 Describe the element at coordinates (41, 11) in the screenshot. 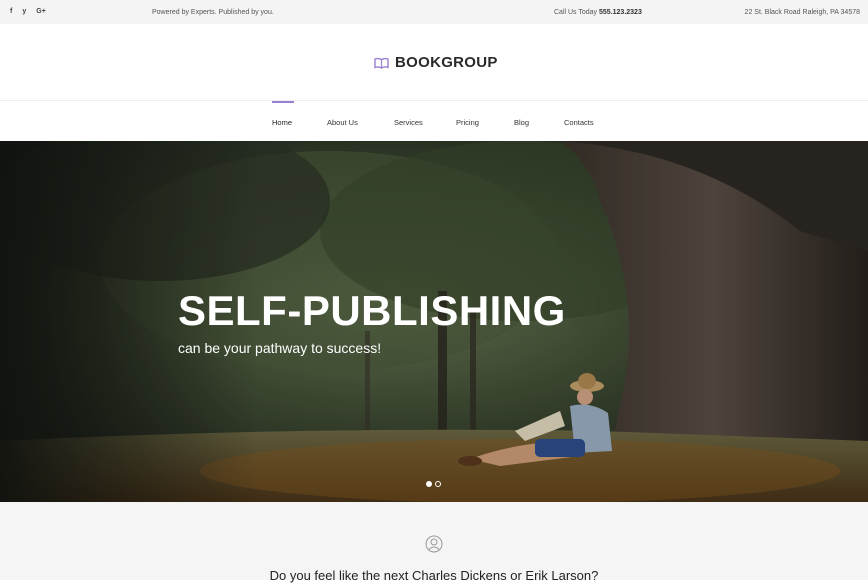

I see `google-plus-icon: G+` at that location.